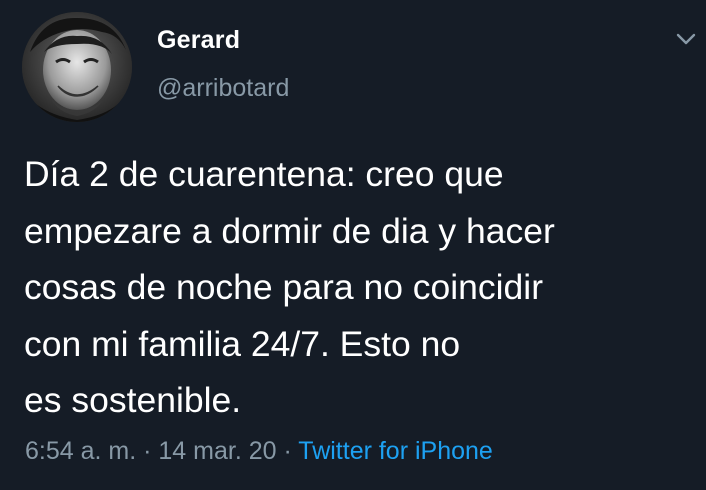 The width and height of the screenshot is (706, 490). What do you see at coordinates (198, 40) in the screenshot?
I see `display-name: Gerard` at bounding box center [198, 40].